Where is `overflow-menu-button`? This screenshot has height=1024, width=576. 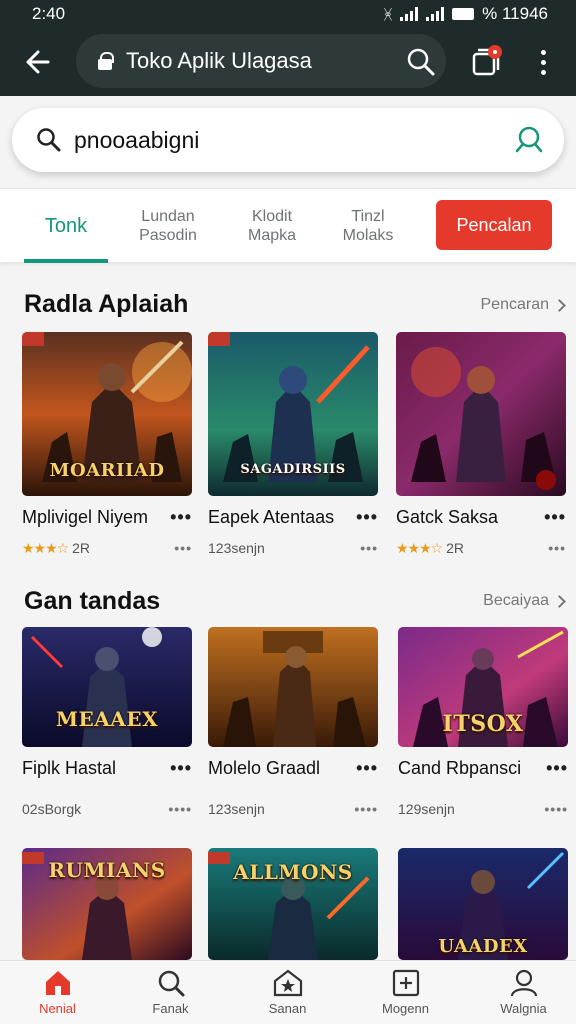 overflow-menu-button is located at coordinates (543, 62).